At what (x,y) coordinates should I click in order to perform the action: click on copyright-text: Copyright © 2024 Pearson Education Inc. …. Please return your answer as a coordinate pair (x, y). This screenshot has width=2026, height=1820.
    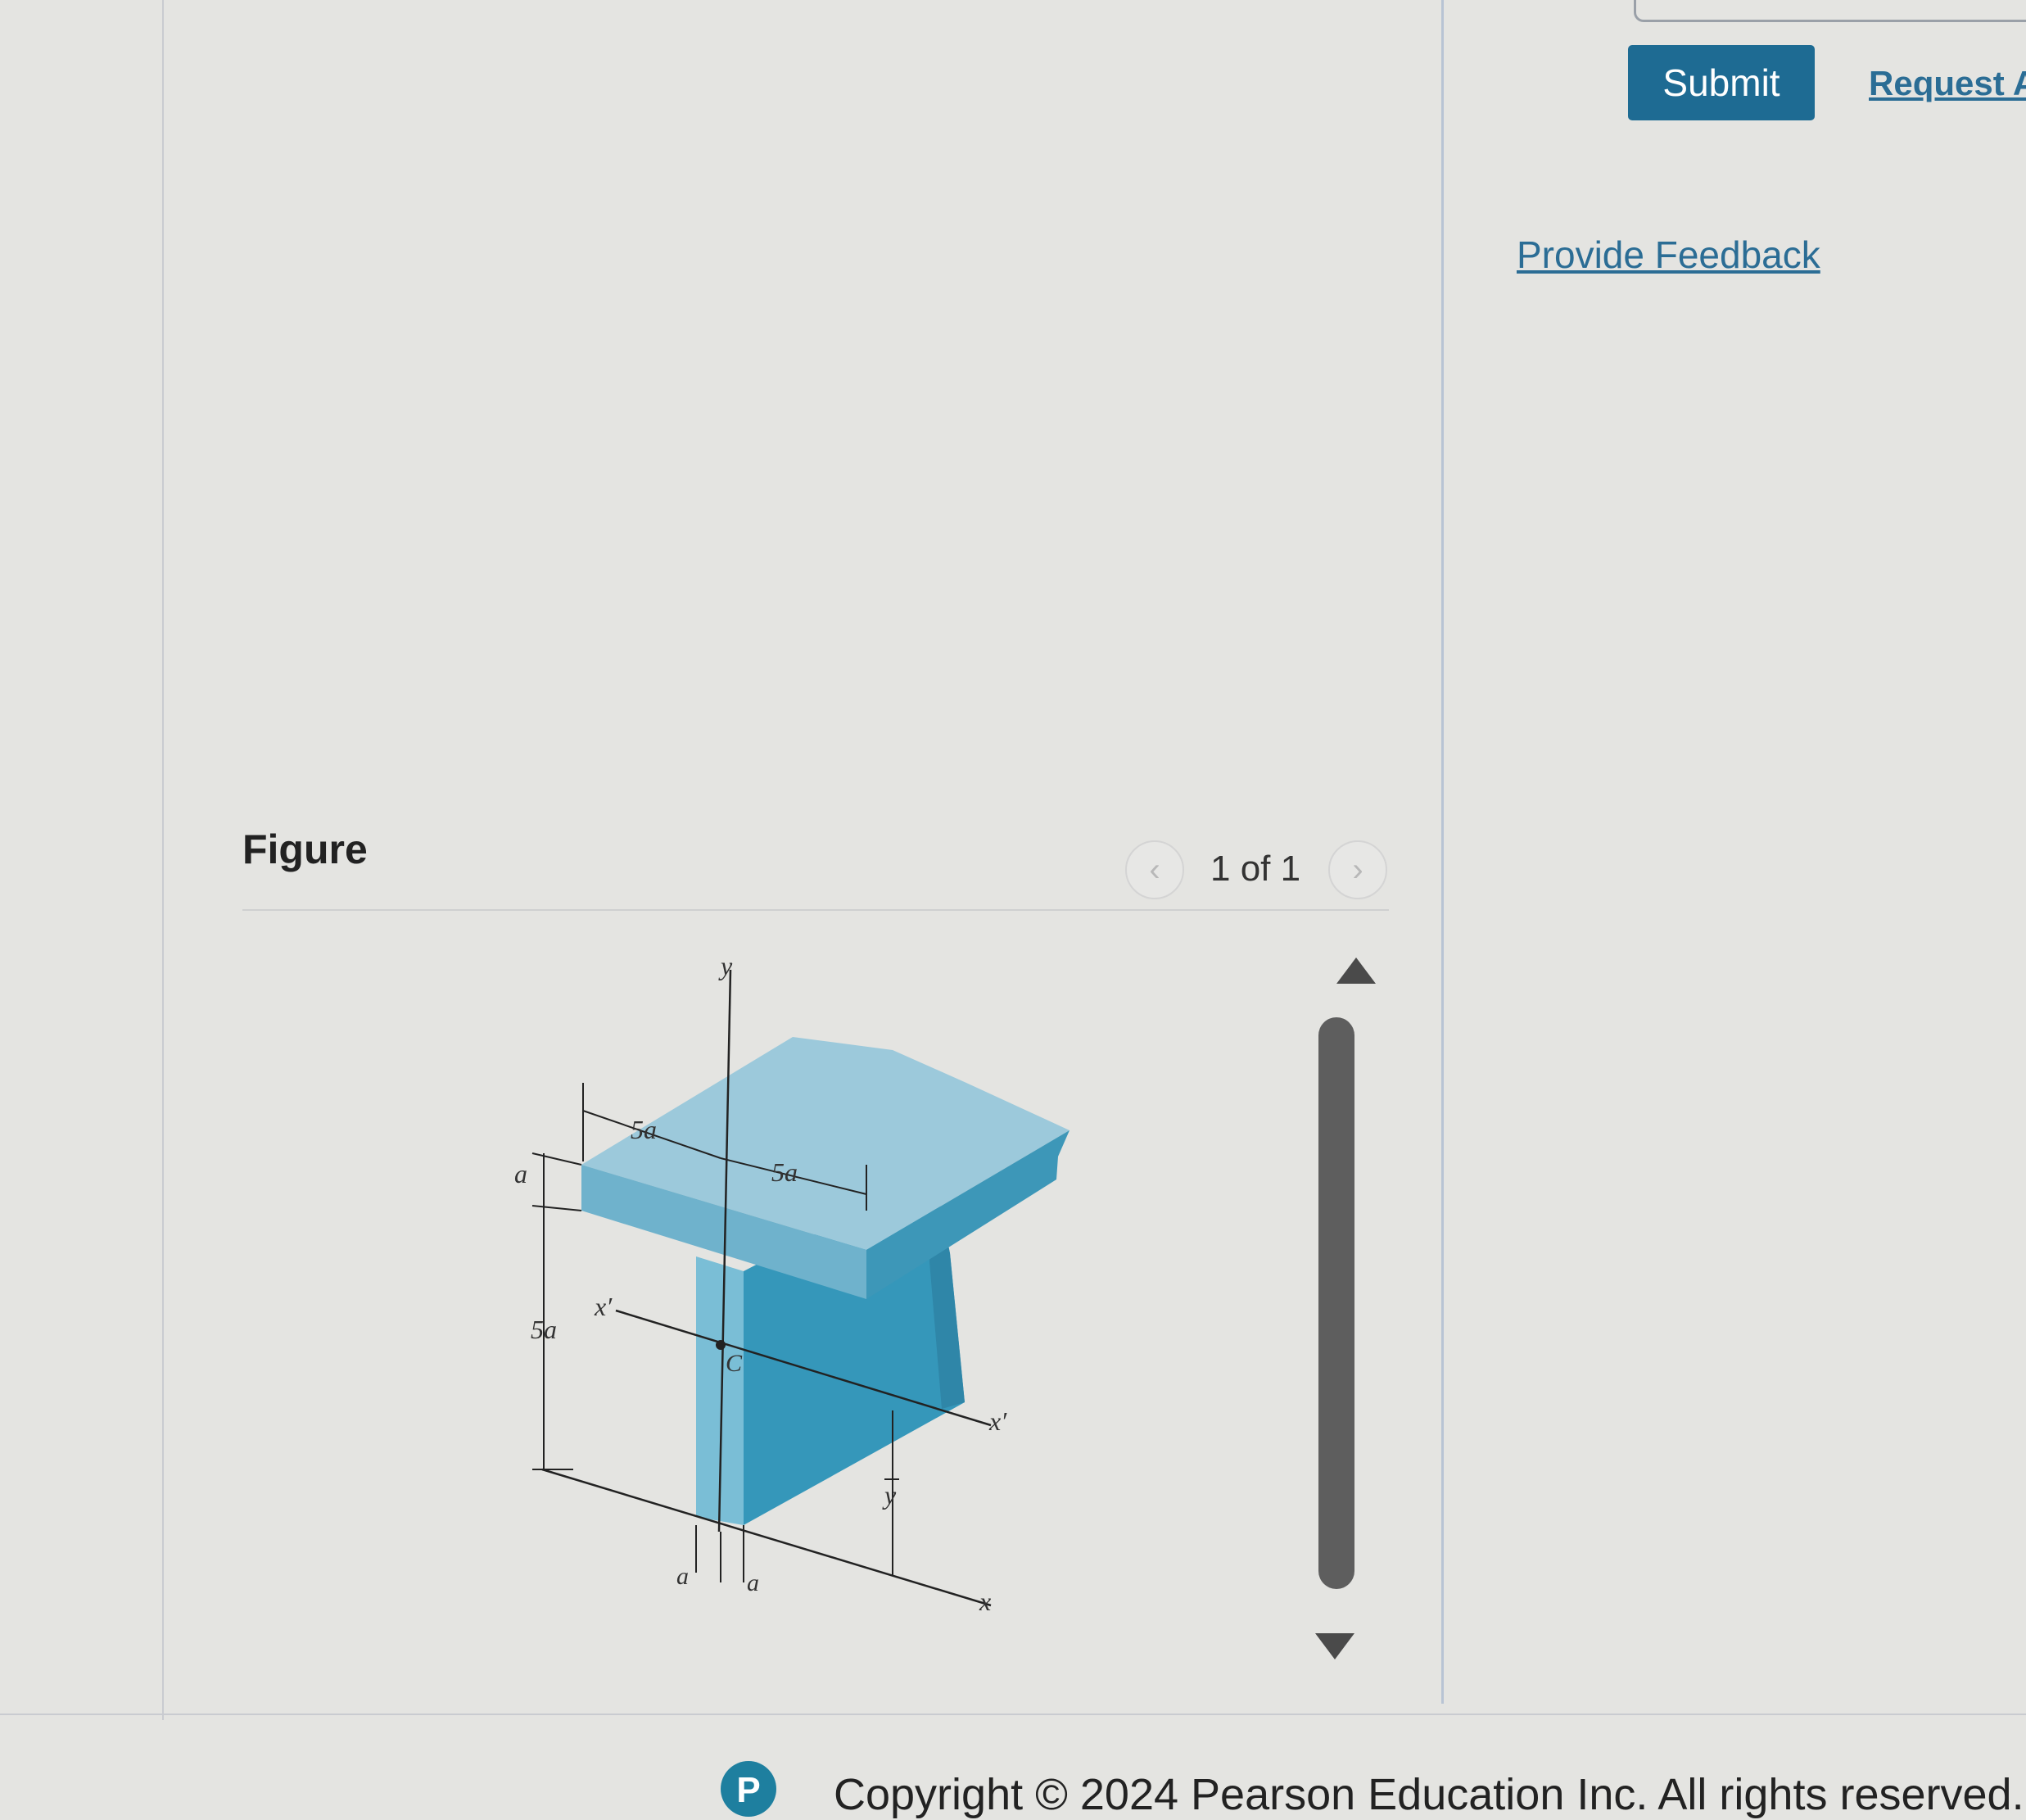
    Looking at the image, I should click on (1429, 1794).